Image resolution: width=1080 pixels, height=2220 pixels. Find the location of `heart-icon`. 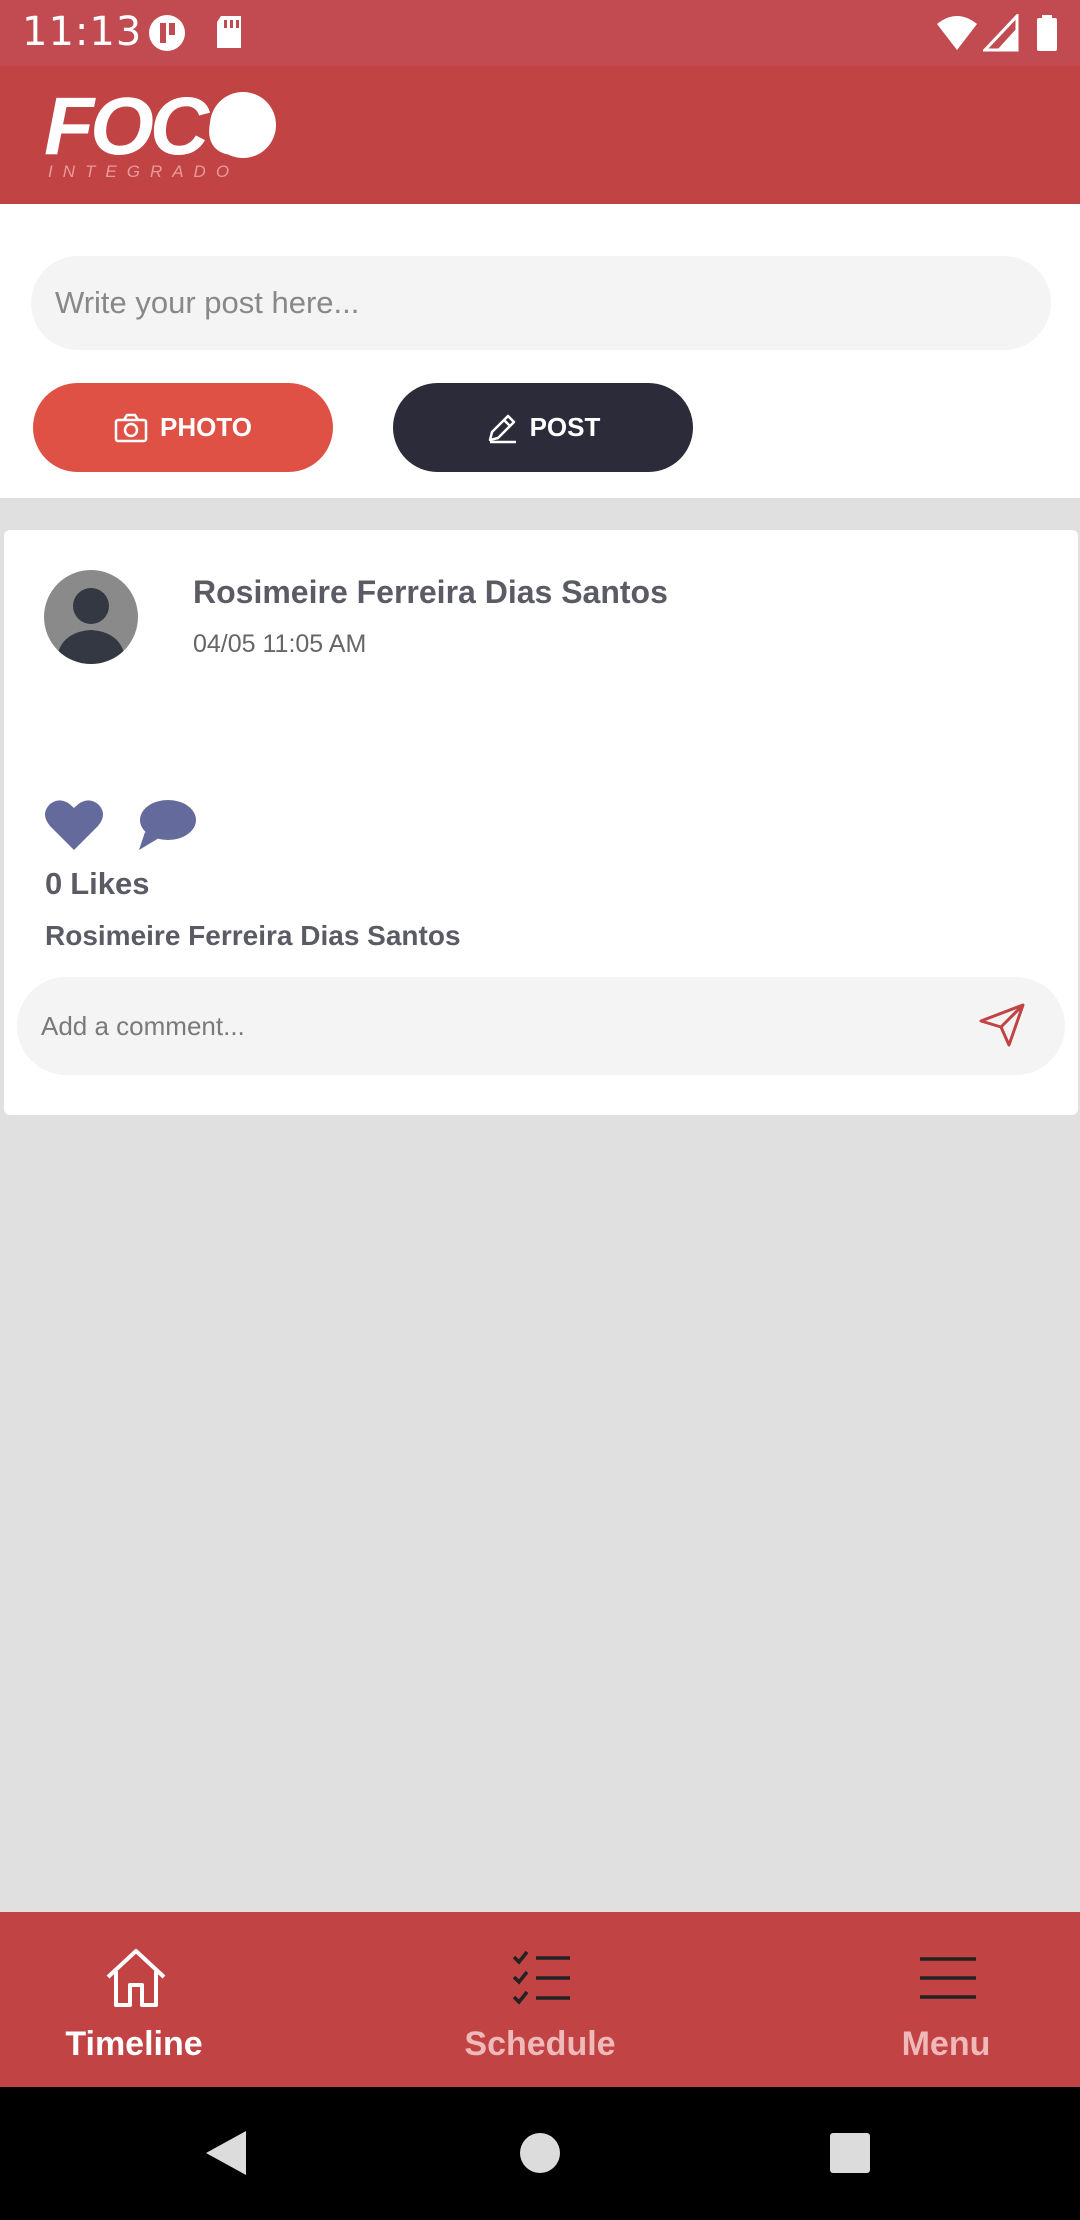

heart-icon is located at coordinates (74, 825).